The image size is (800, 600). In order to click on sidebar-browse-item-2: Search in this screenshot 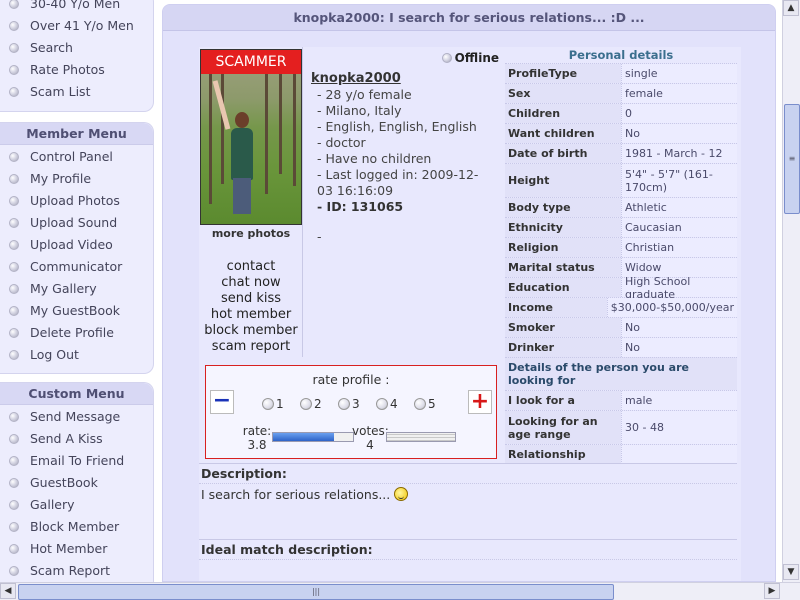, I will do `click(76, 48)`.